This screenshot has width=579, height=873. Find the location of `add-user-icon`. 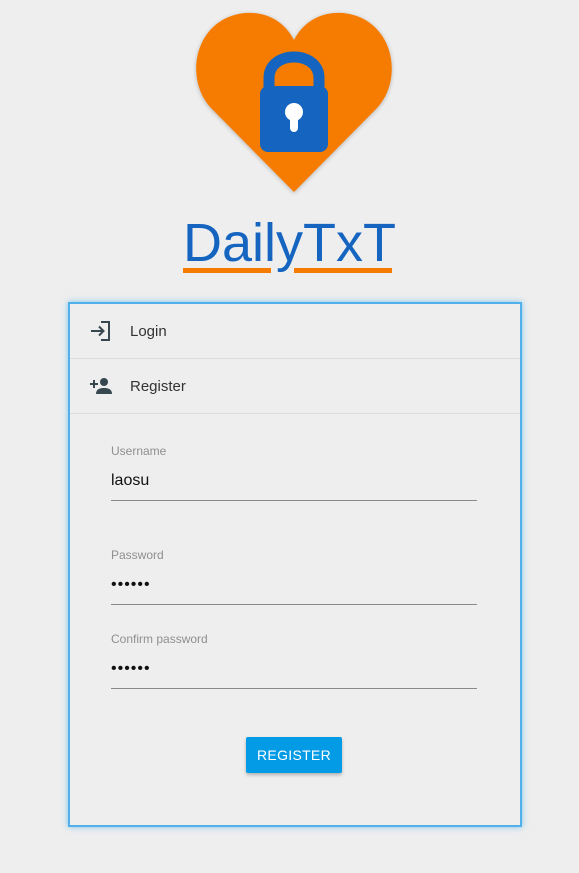

add-user-icon is located at coordinates (101, 386).